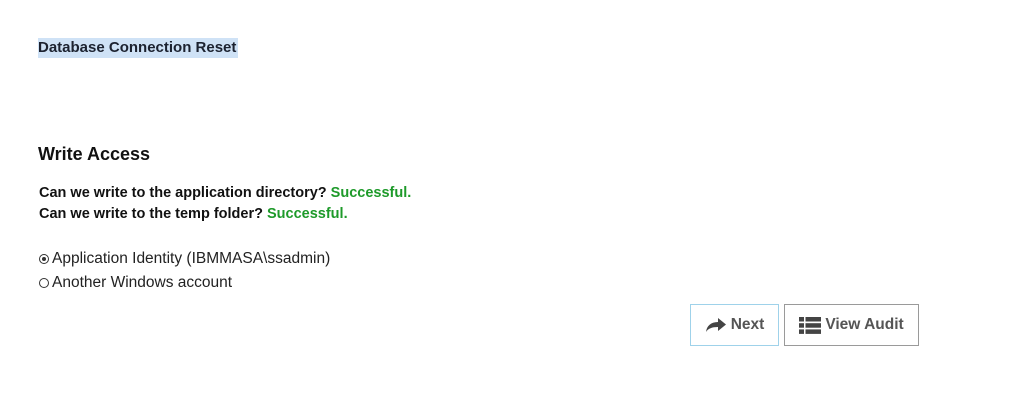 The image size is (1030, 413). I want to click on view-audit-label: View Audit, so click(864, 325).